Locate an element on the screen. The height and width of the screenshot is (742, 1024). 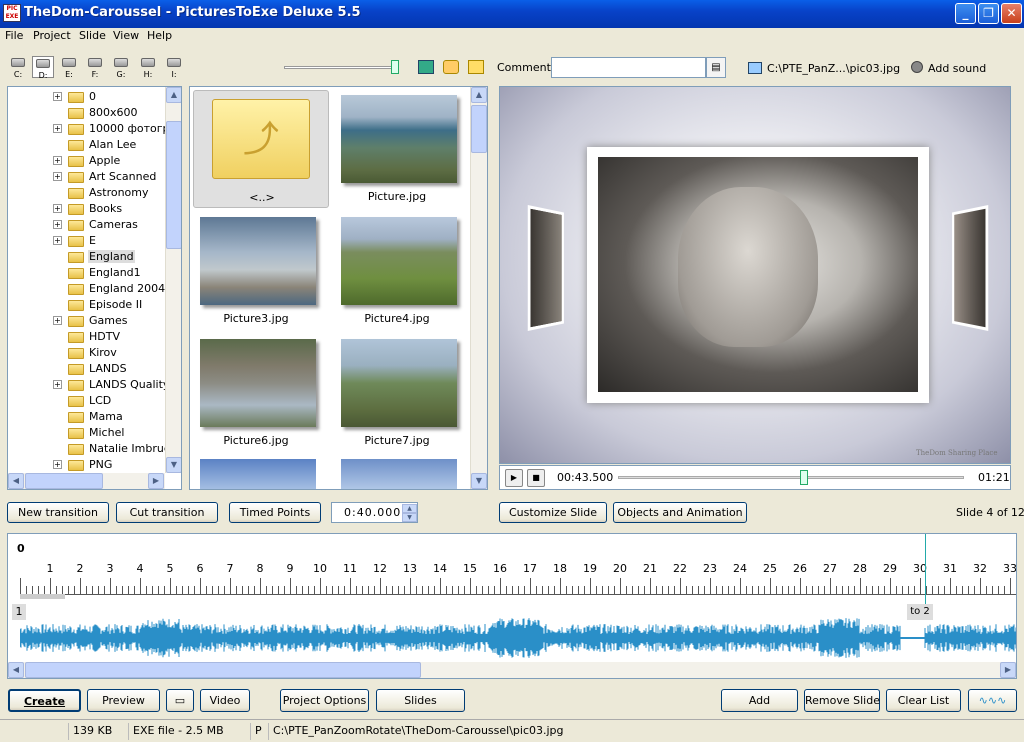
open-folder-icon is located at coordinates (451, 67).